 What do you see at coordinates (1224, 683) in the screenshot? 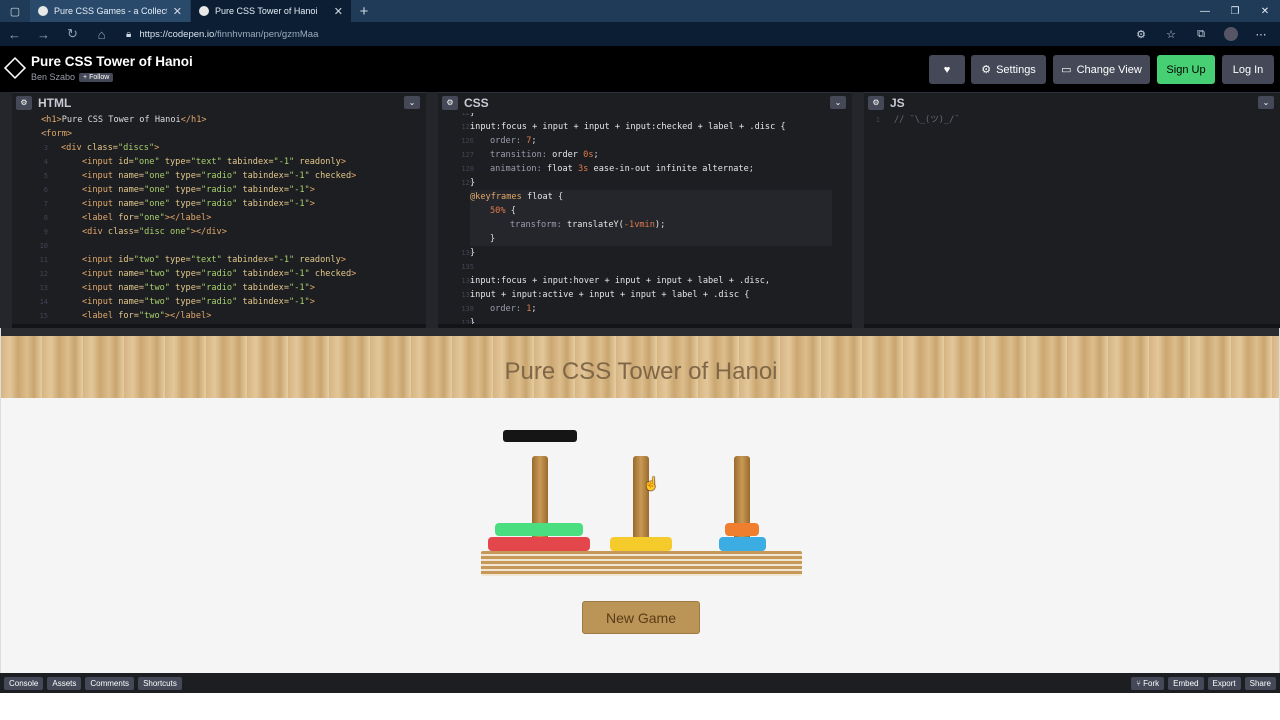
I see `export-button: Export` at bounding box center [1224, 683].